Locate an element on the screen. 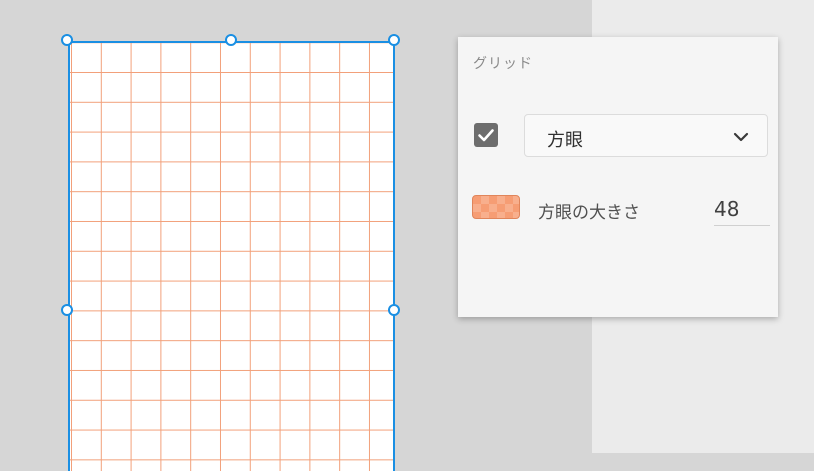 The width and height of the screenshot is (814, 471). panel-title: グリッド is located at coordinates (503, 64).